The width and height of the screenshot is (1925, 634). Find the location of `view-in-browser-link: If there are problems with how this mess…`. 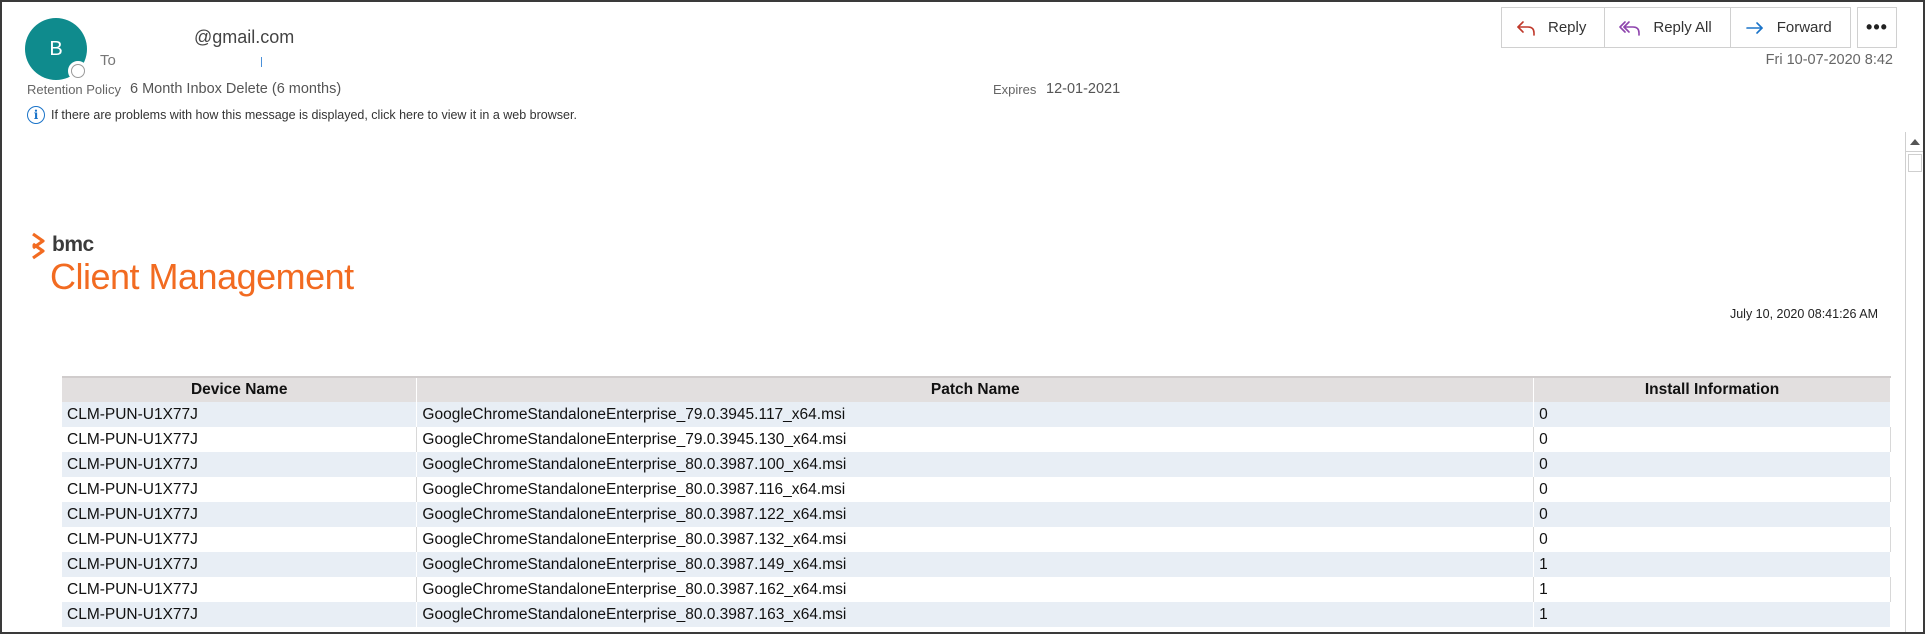

view-in-browser-link: If there are problems with how this mess… is located at coordinates (314, 115).